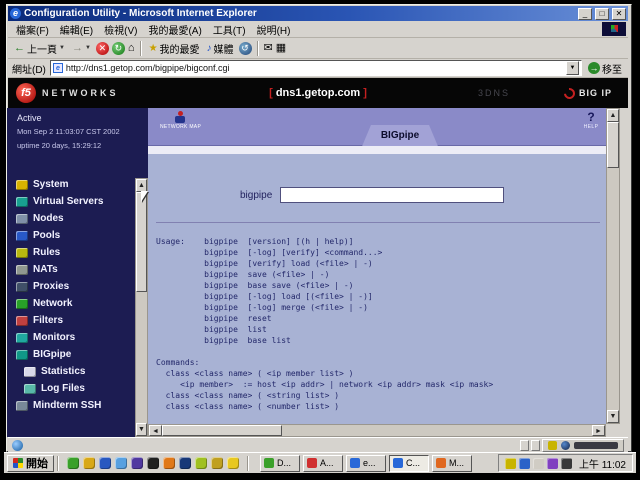 The image size is (640, 480). I want to click on sidebar-item: Statistics, so click(72, 371).